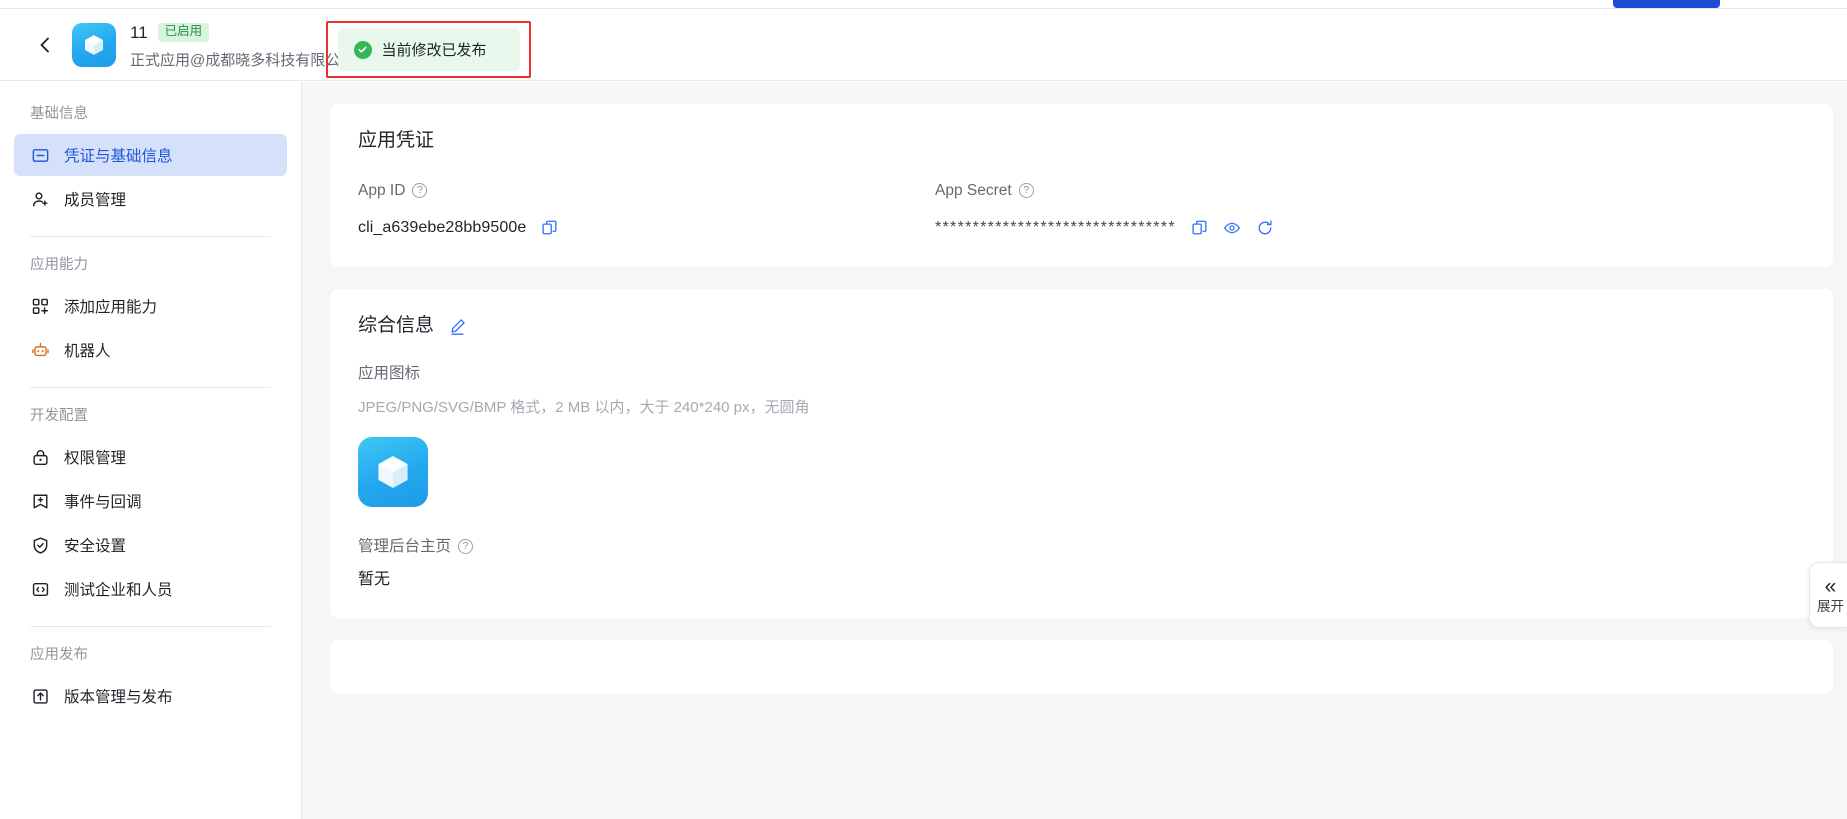 The image size is (1847, 819). What do you see at coordinates (40, 589) in the screenshot?
I see `code-icon` at bounding box center [40, 589].